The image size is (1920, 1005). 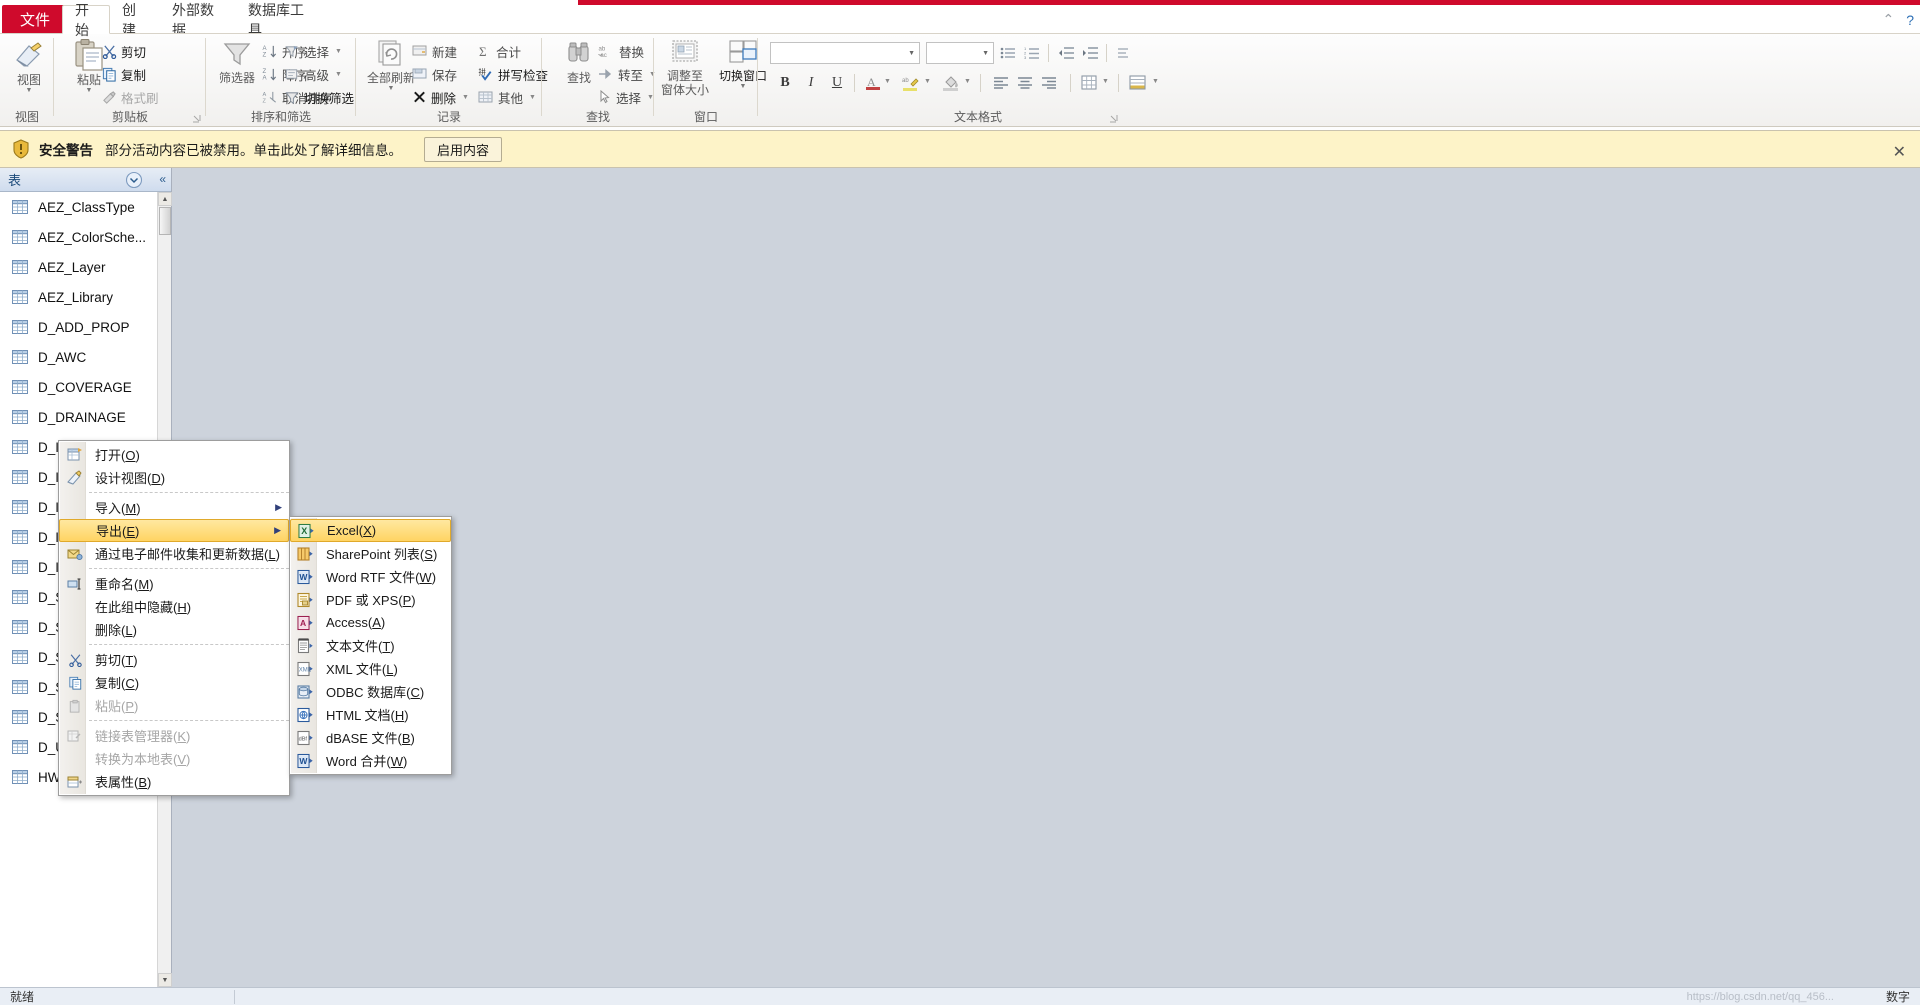 What do you see at coordinates (1090, 53) in the screenshot?
I see `increase-indent-button` at bounding box center [1090, 53].